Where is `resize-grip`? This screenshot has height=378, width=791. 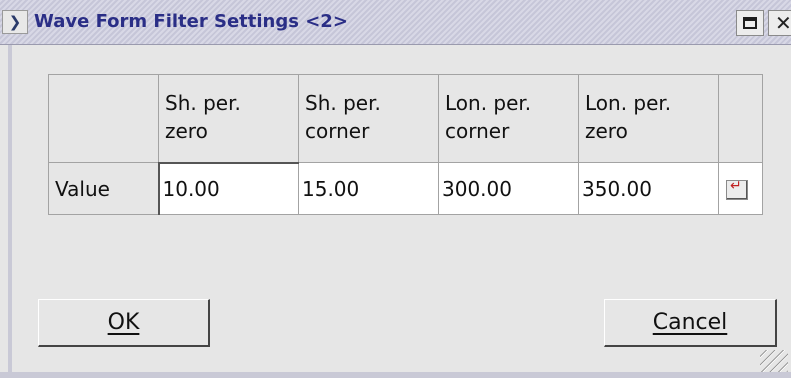
resize-grip is located at coordinates (774, 361).